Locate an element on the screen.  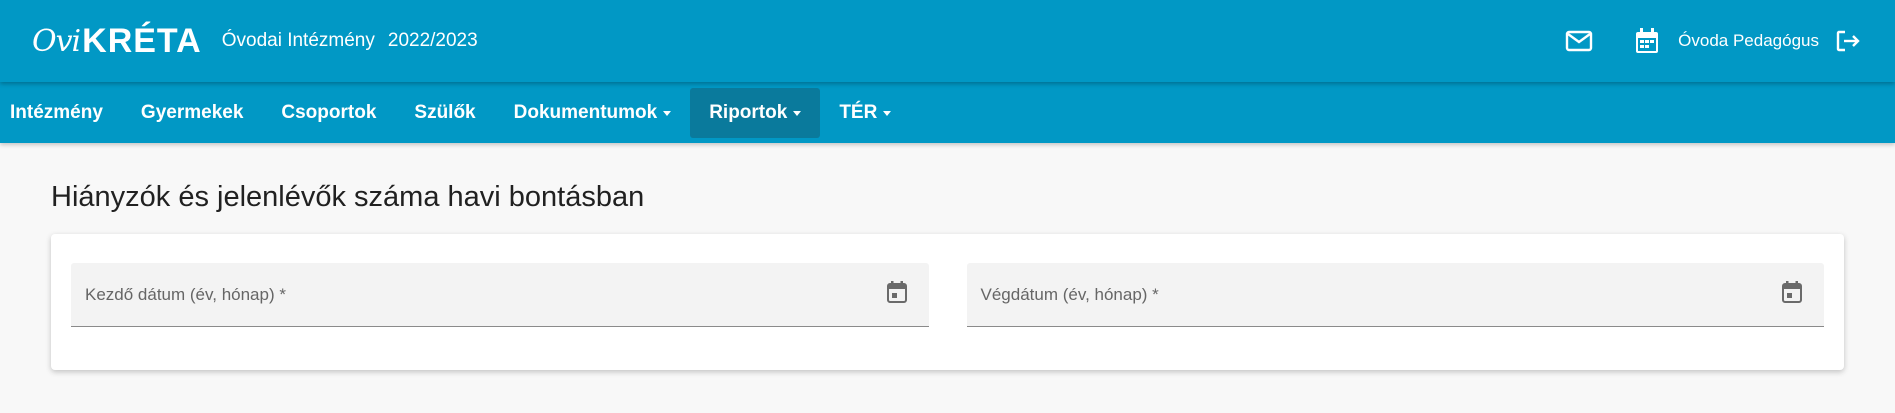
nav-item-label: Intézmény is located at coordinates (56, 112).